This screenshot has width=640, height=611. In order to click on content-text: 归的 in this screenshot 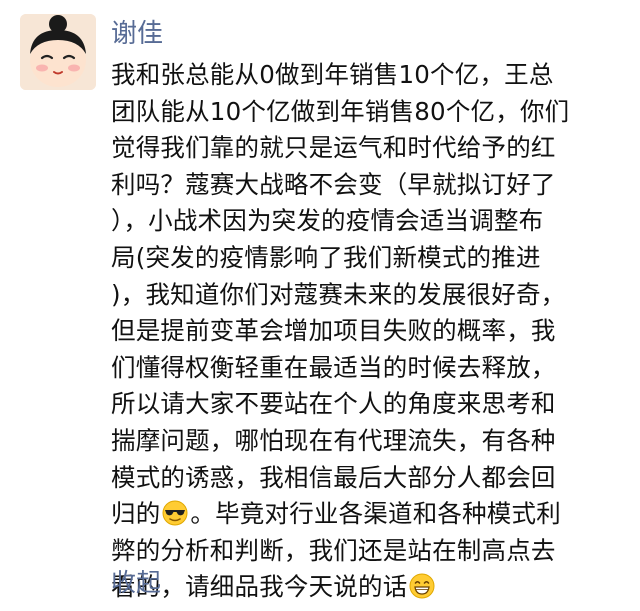, I will do `click(136, 514)`.